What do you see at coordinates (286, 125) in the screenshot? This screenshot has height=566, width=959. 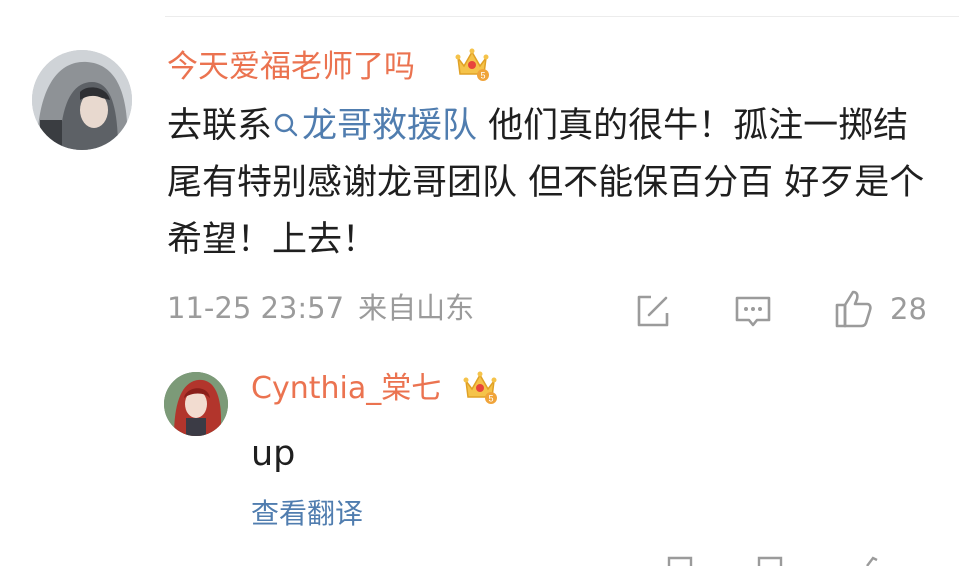 I see `search-icon` at bounding box center [286, 125].